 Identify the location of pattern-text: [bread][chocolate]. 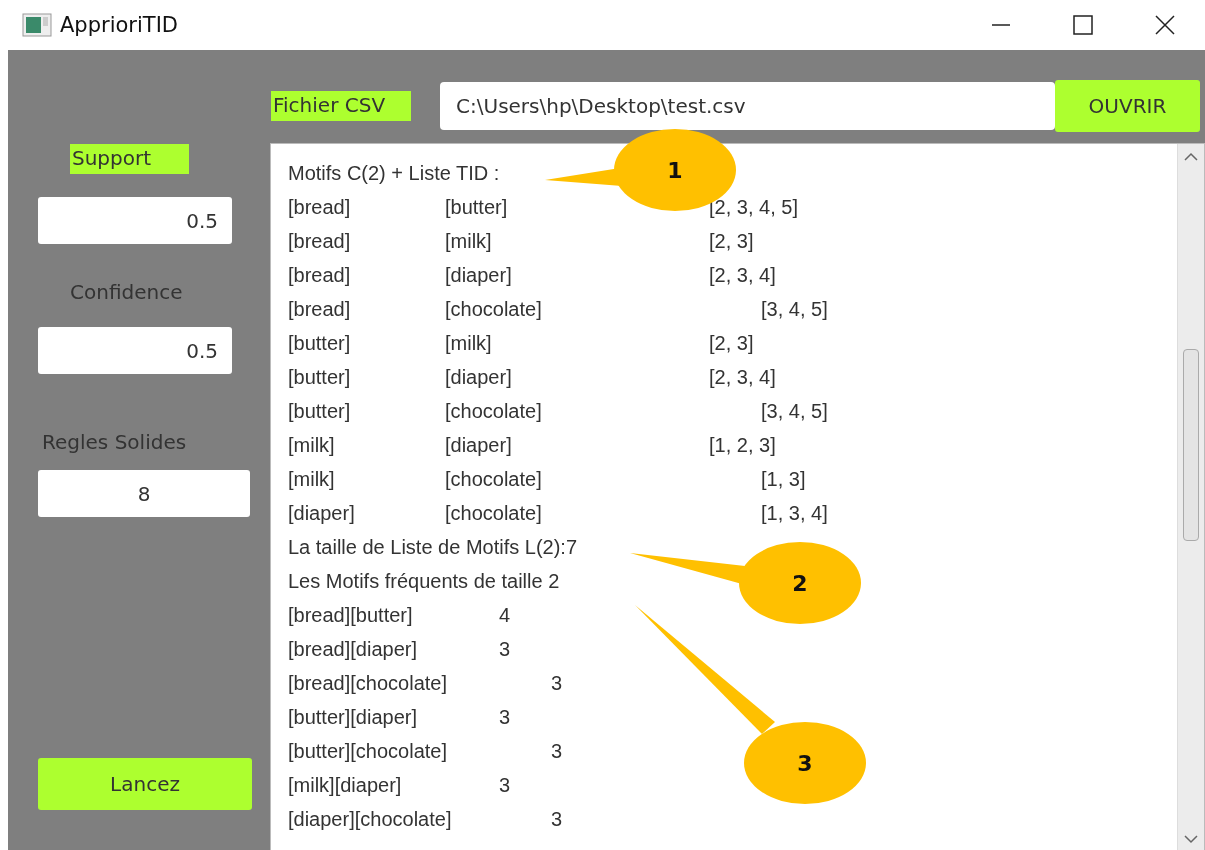
(368, 683).